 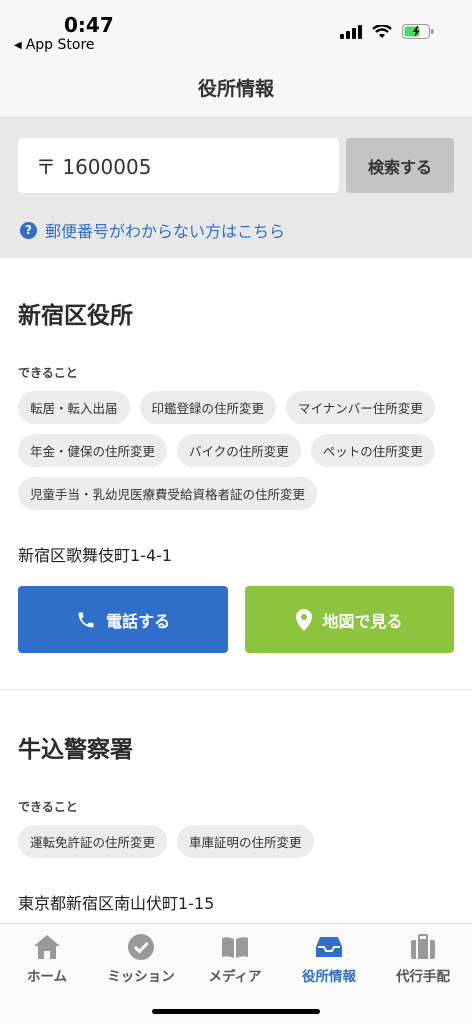 I want to click on office-address: 東京都新宿区南山伏町1-15, so click(x=116, y=903).